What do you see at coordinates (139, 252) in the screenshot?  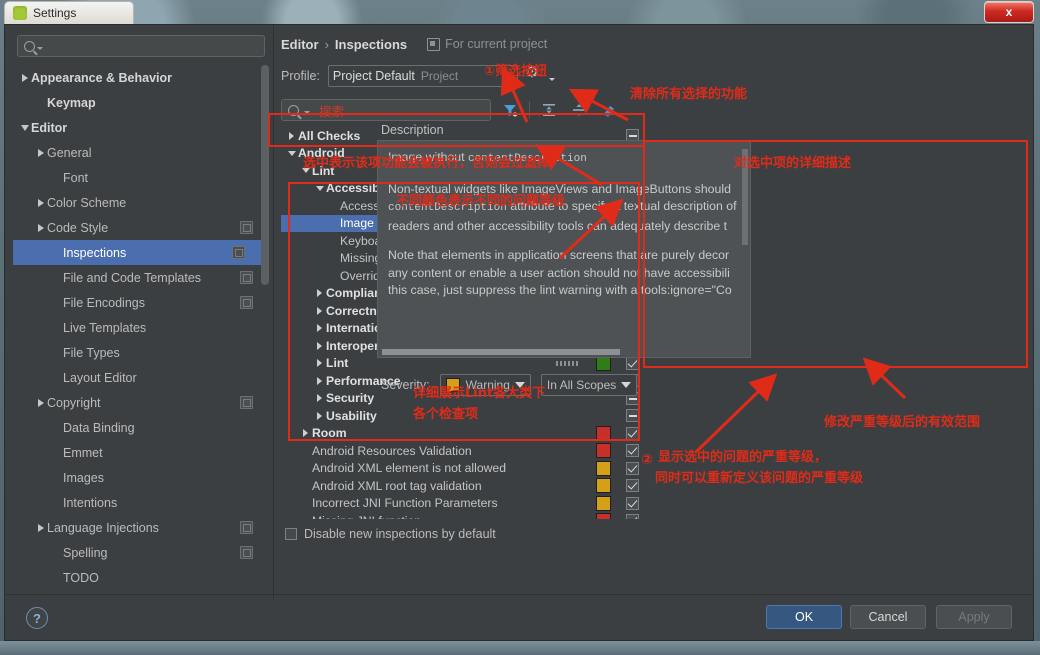 I see `sidebar-item-inspections: Inspections` at bounding box center [139, 252].